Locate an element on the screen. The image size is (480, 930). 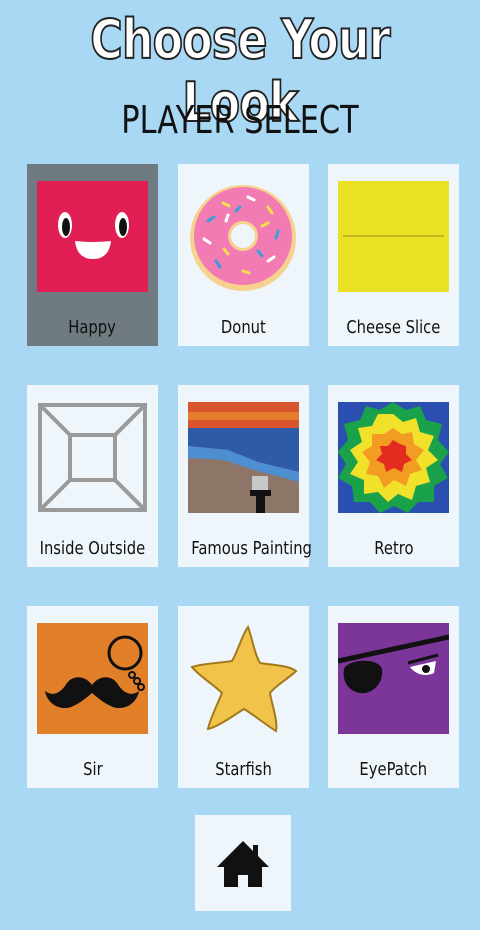
character-card-cheese-slice: Cheese Slice is located at coordinates (393, 255).